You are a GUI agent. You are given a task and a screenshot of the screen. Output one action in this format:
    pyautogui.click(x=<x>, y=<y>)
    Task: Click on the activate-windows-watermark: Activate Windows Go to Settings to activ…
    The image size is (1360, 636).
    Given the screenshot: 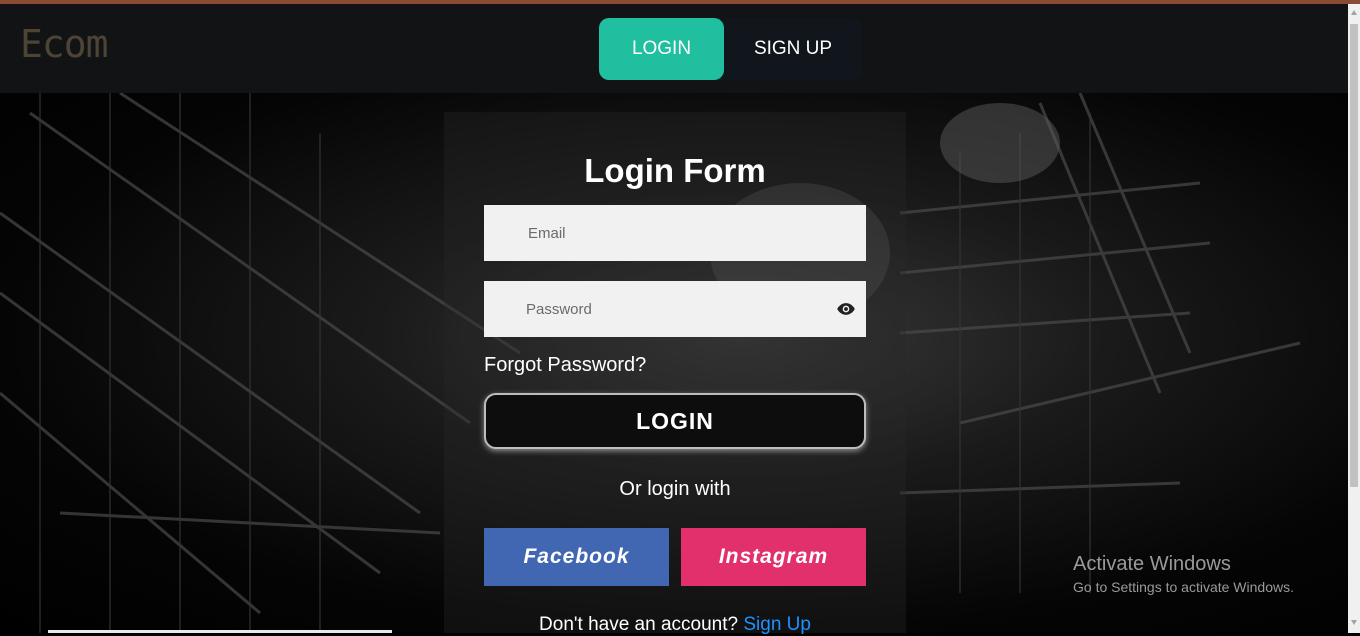 What is the action you would take?
    pyautogui.click(x=1183, y=574)
    